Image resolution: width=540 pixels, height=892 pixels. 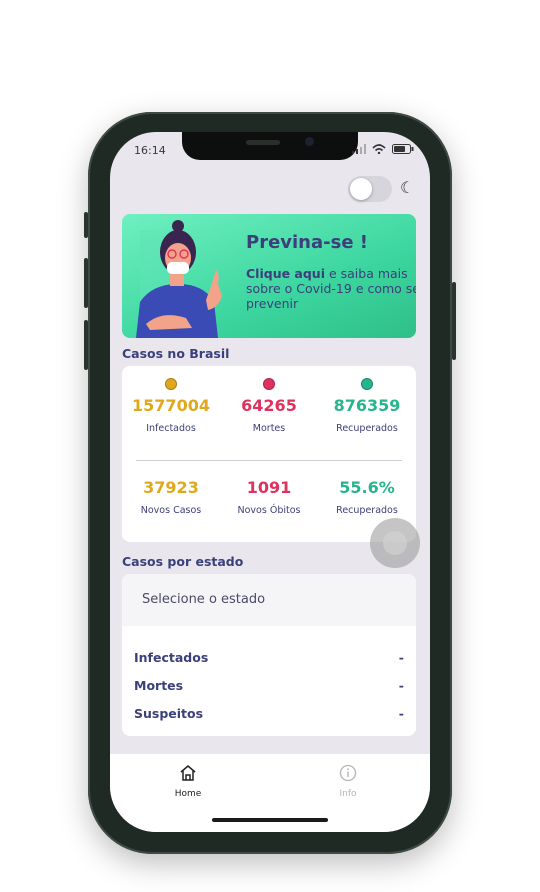 What do you see at coordinates (269, 487) in the screenshot?
I see `stat-value: 1091` at bounding box center [269, 487].